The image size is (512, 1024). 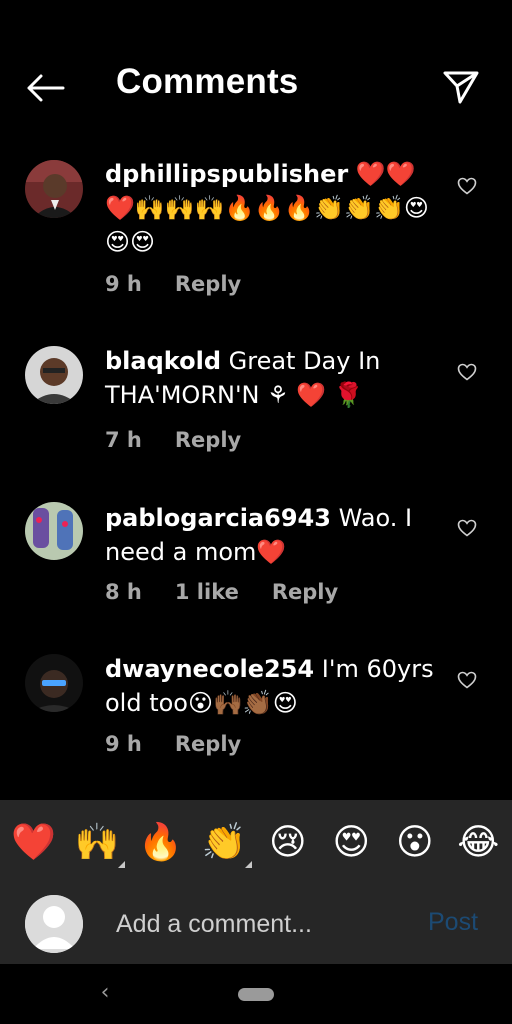 What do you see at coordinates (218, 518) in the screenshot?
I see `comment-username: pablogarcia6943` at bounding box center [218, 518].